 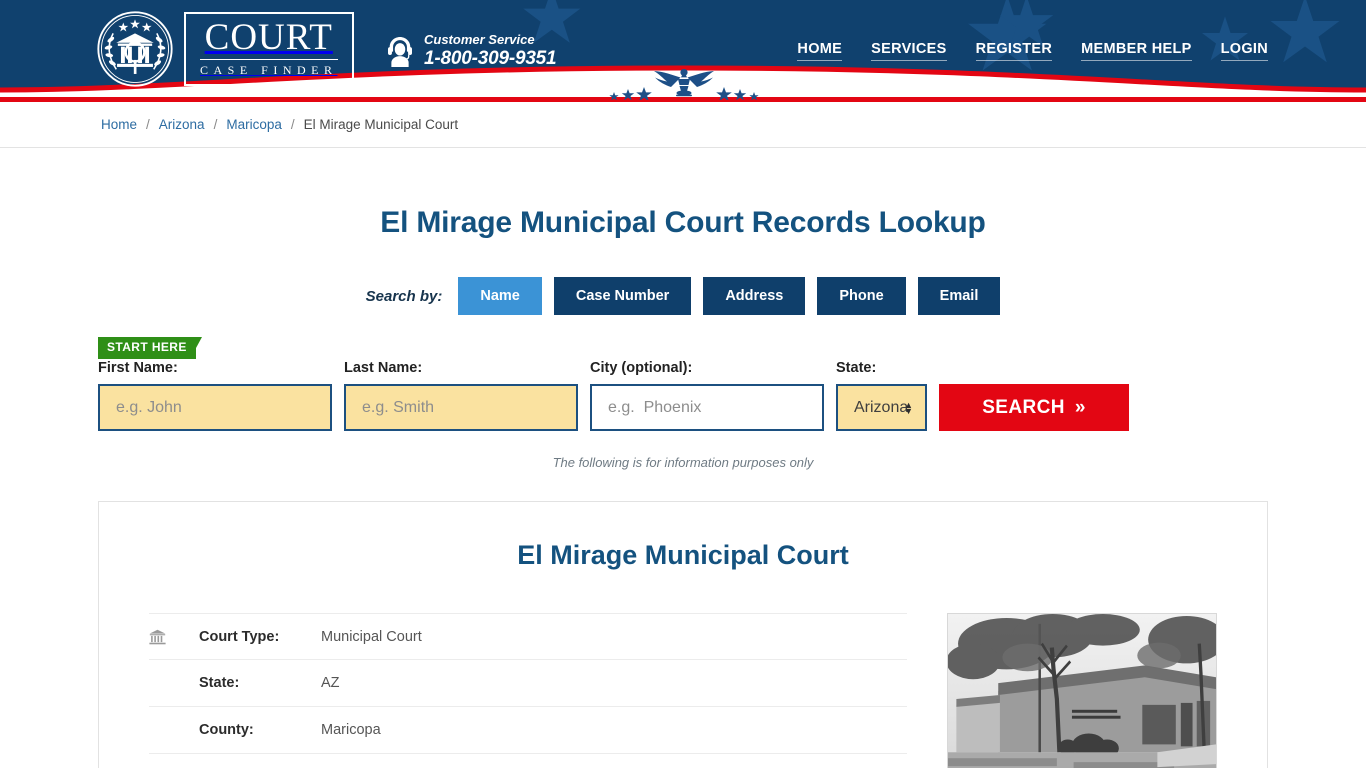 What do you see at coordinates (138, 368) in the screenshot?
I see `first-name-label: First Name:` at bounding box center [138, 368].